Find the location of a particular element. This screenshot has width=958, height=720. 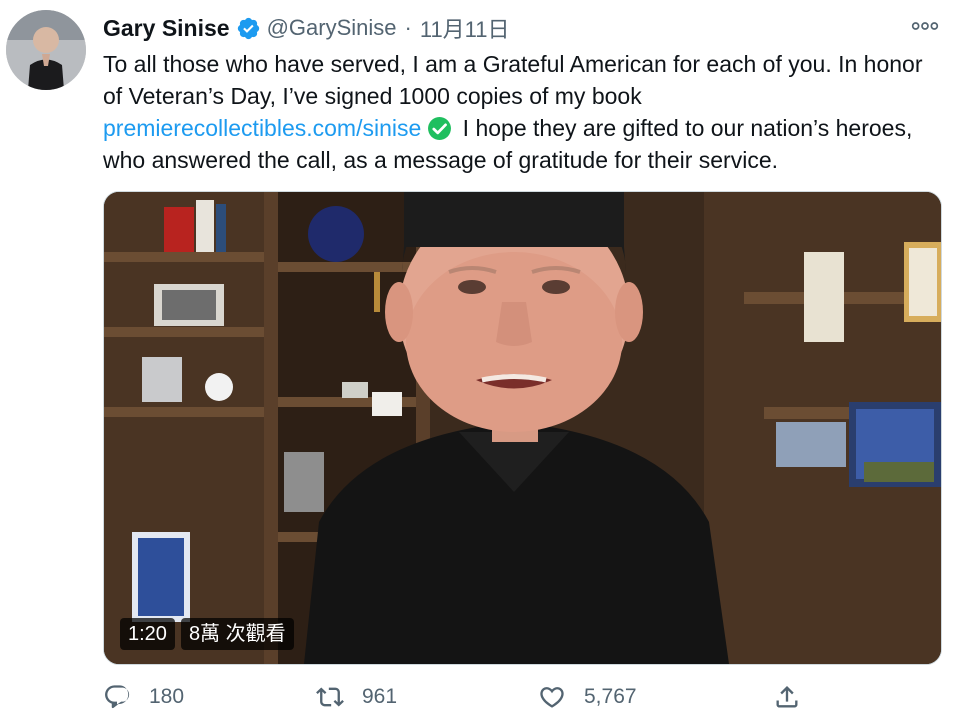

like-count: 5,767 is located at coordinates (610, 696).